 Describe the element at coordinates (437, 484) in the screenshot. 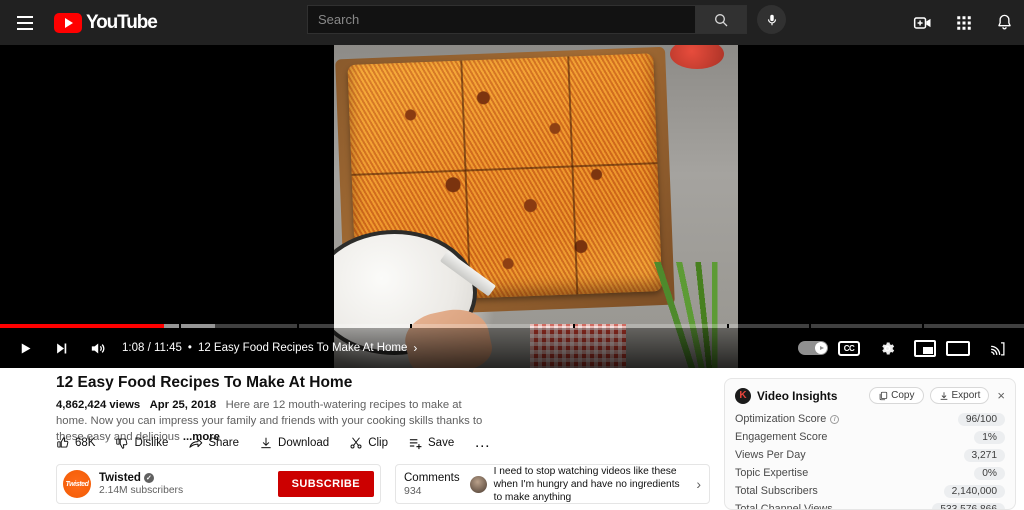

I see `comments-header: Comments 934` at that location.